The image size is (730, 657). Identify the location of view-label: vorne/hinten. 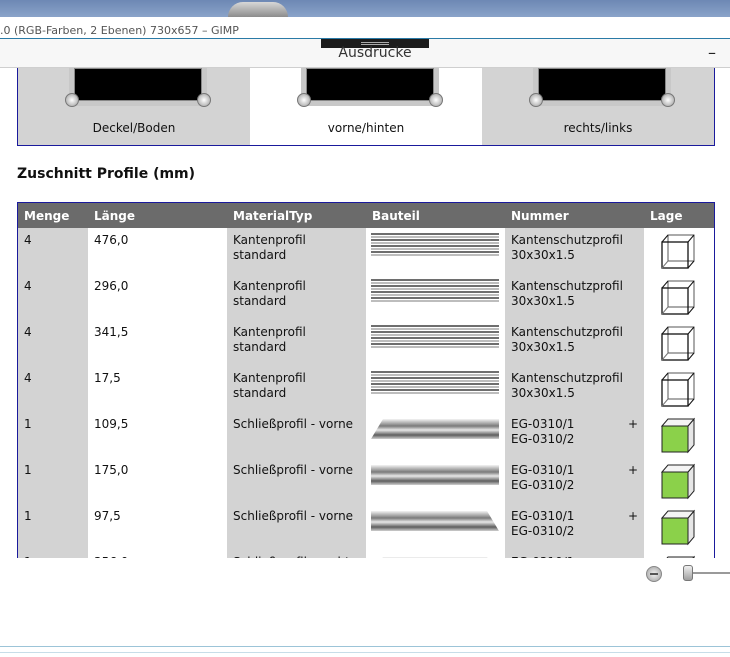
(366, 128).